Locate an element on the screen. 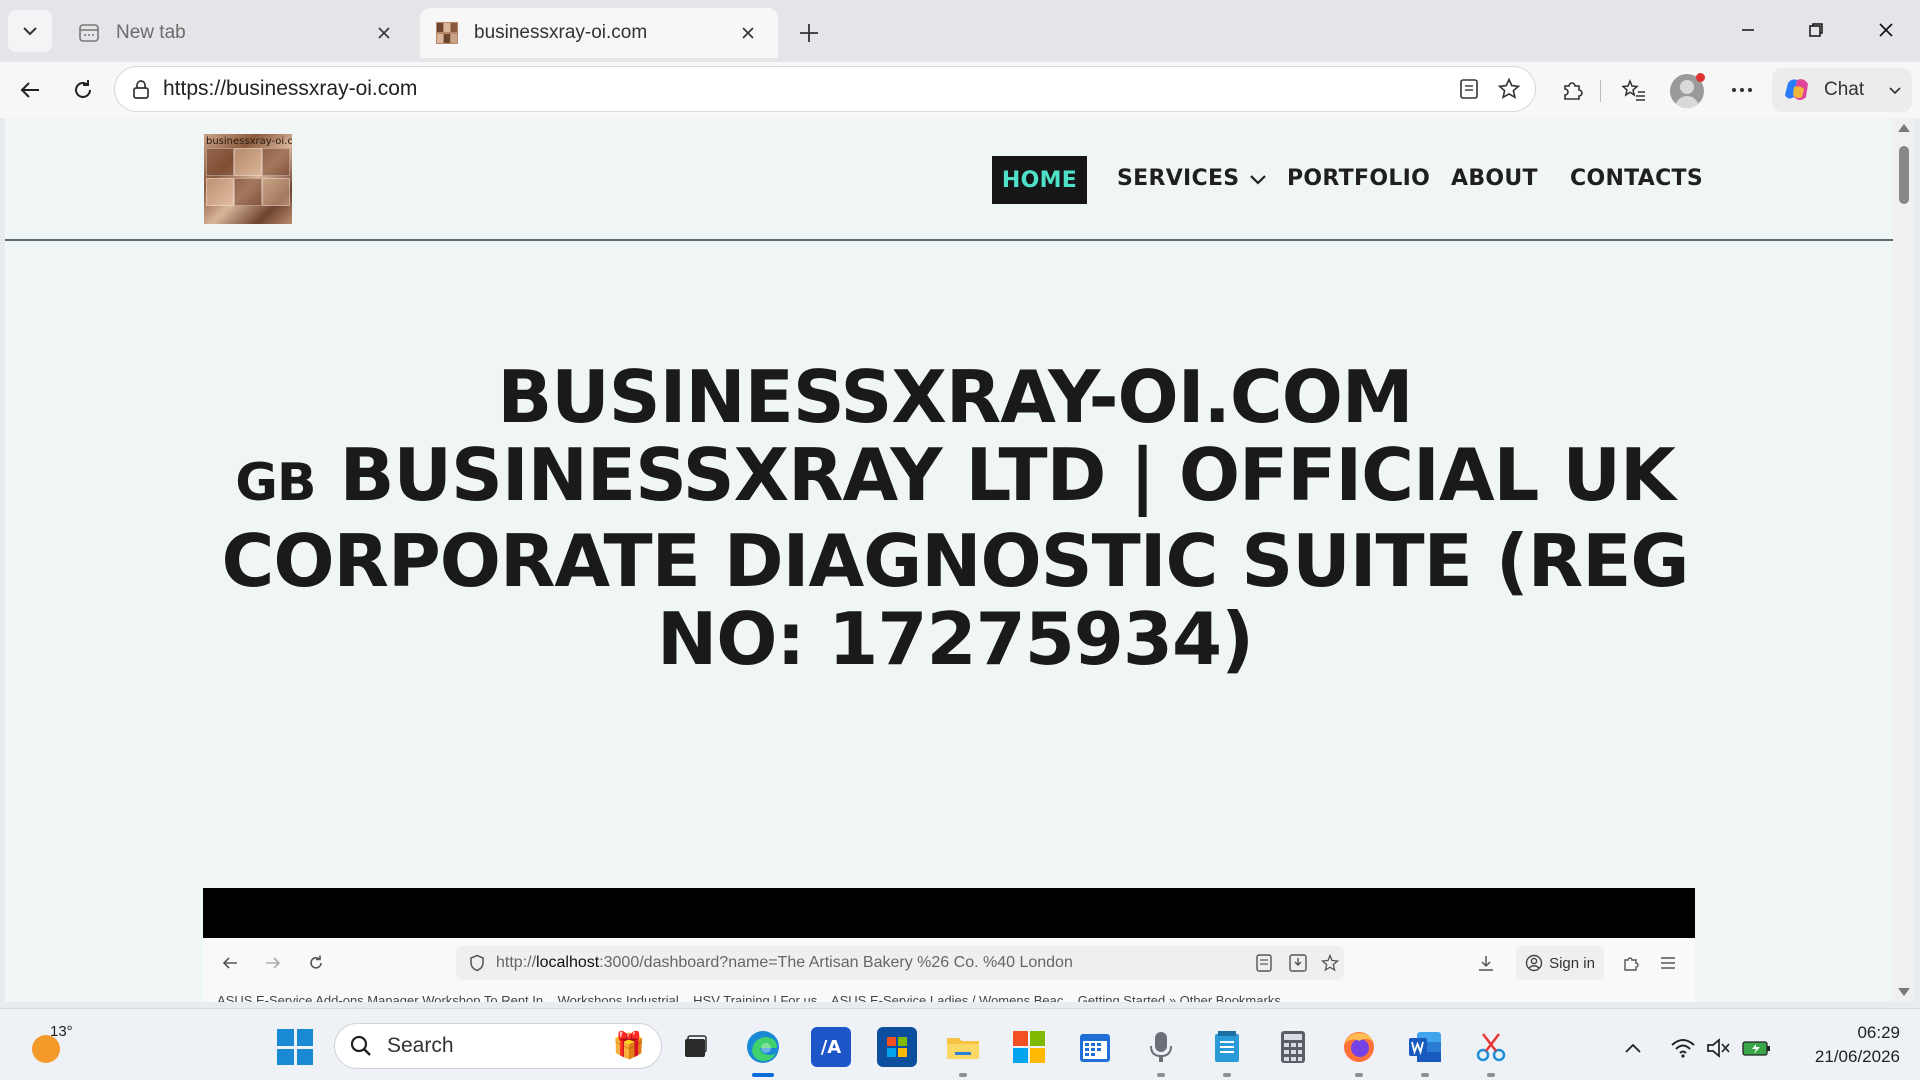 The image size is (1920, 1080). volume-button is located at coordinates (1718, 1048).